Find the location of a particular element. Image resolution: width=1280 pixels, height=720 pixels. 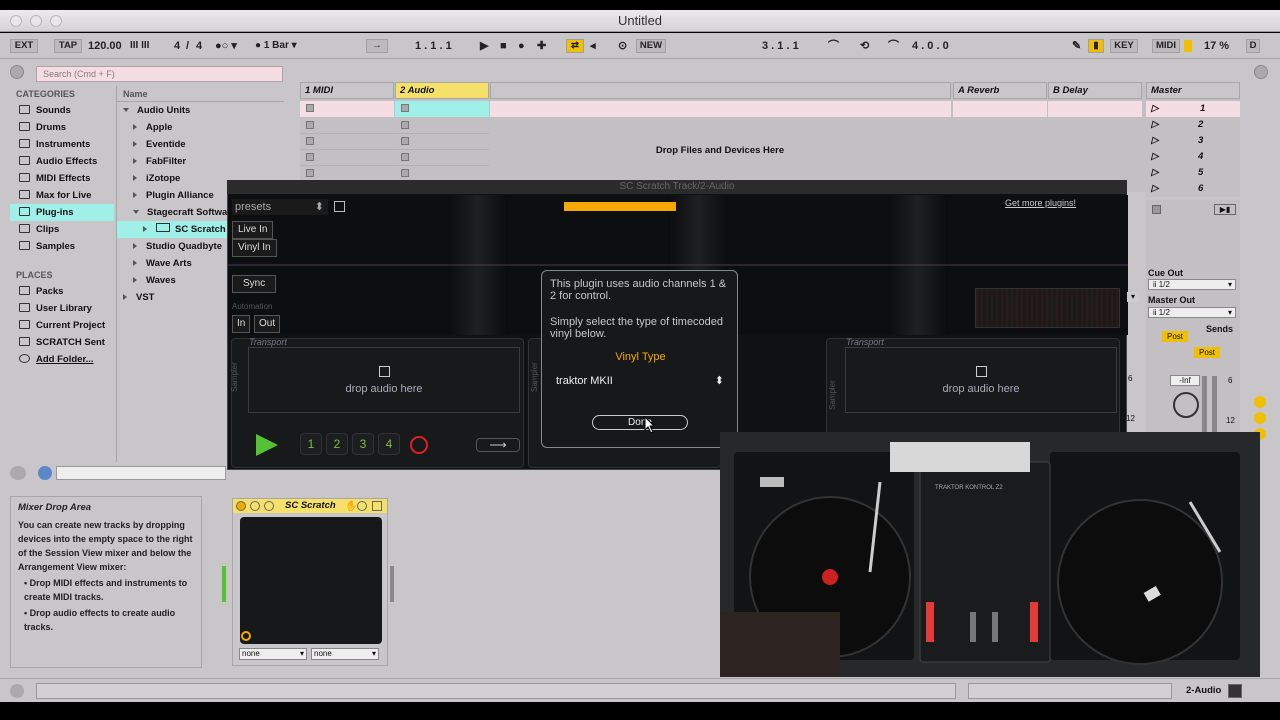

scene-launch-6: ▷ 6 is located at coordinates (1193, 189).